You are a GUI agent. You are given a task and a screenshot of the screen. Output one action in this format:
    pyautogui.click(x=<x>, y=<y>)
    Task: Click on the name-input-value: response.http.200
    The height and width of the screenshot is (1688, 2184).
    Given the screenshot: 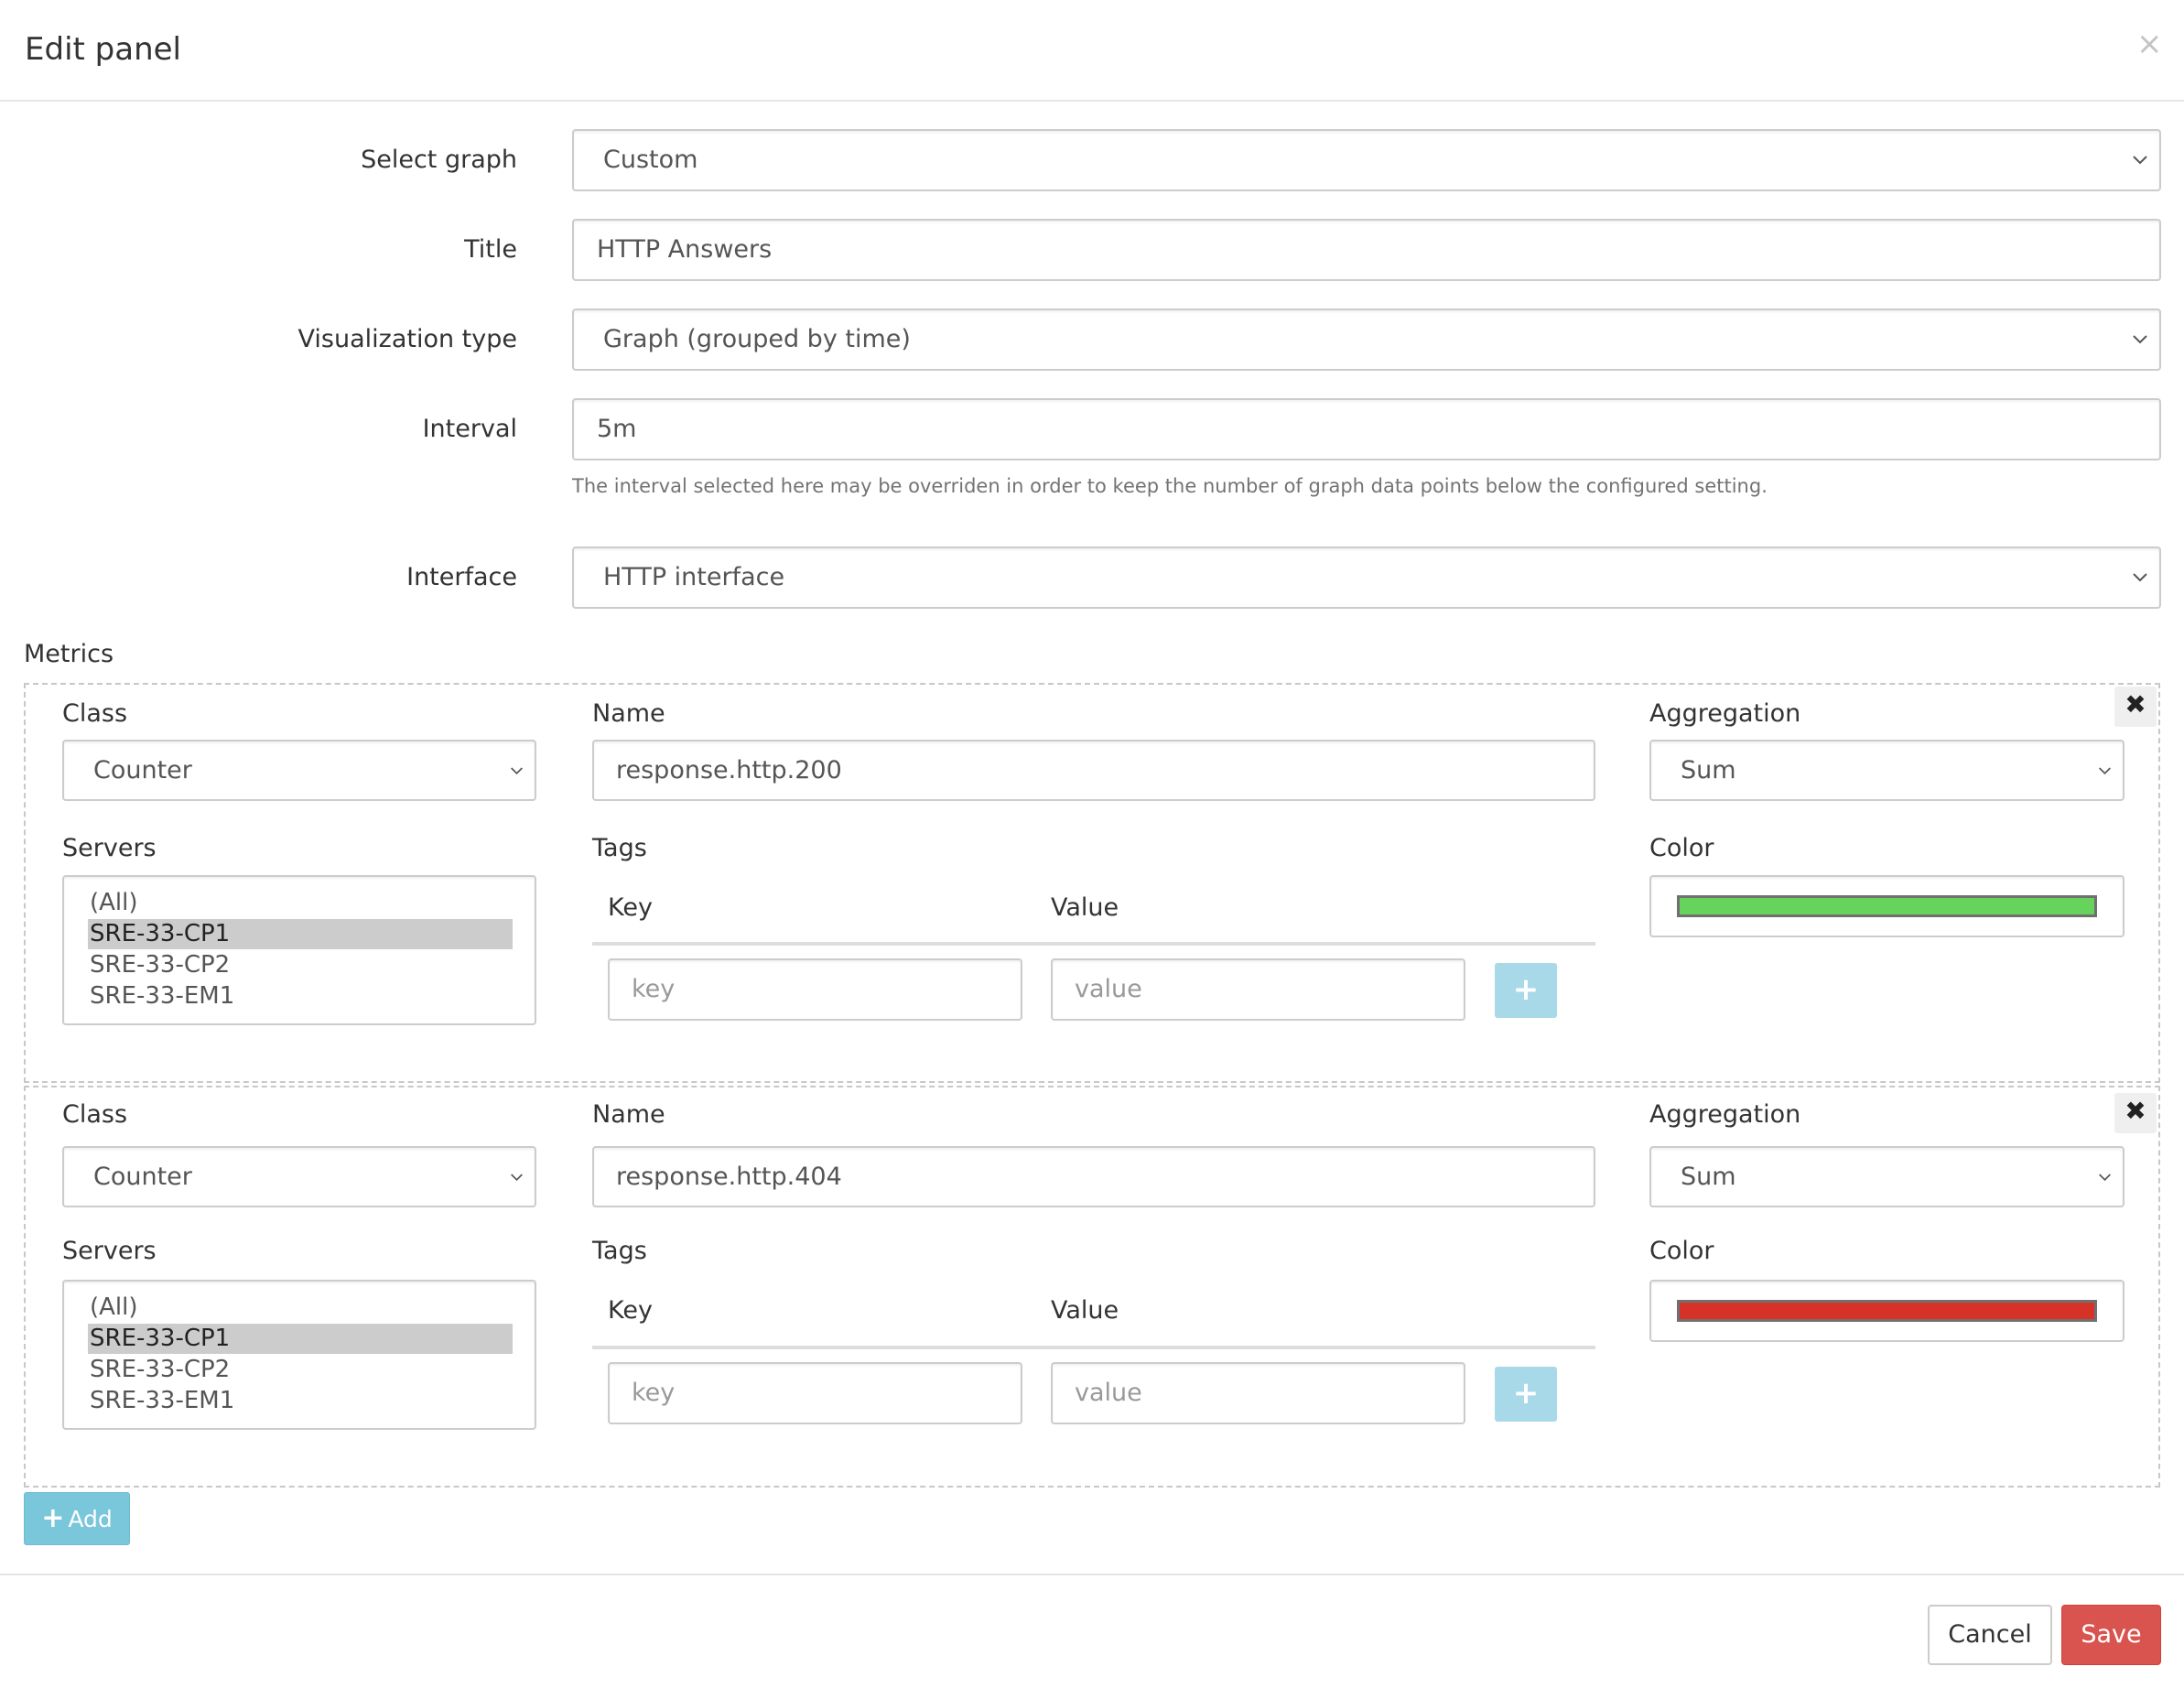 What is the action you would take?
    pyautogui.click(x=729, y=770)
    